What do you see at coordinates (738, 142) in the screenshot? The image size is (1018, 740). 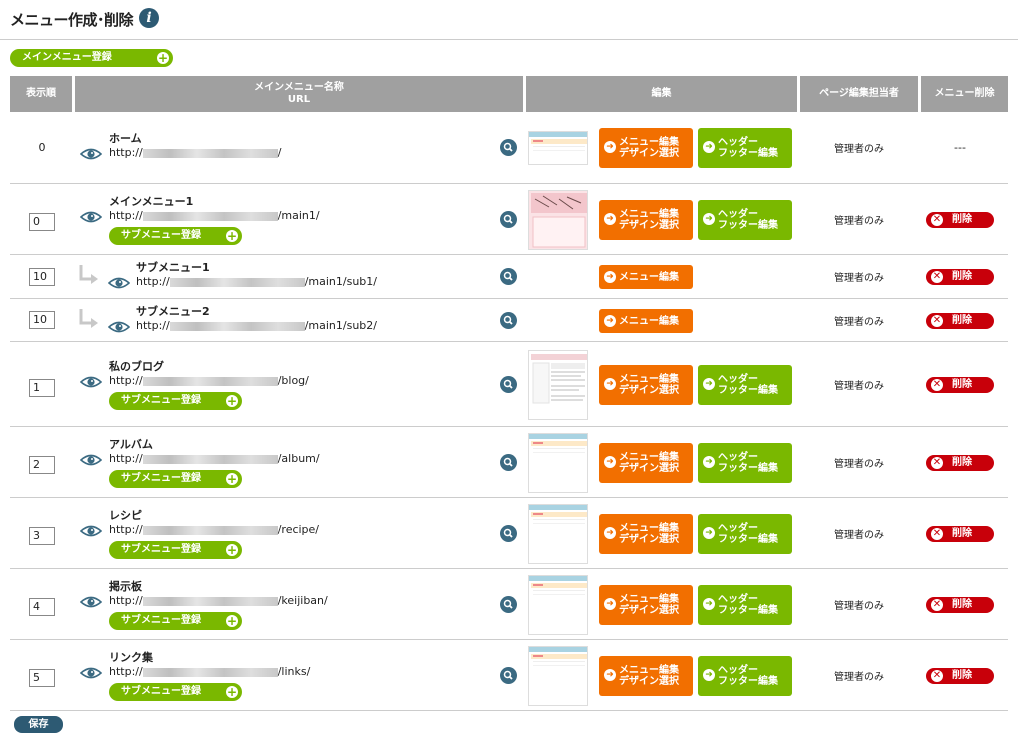 I see `header-label: ヘッダー` at bounding box center [738, 142].